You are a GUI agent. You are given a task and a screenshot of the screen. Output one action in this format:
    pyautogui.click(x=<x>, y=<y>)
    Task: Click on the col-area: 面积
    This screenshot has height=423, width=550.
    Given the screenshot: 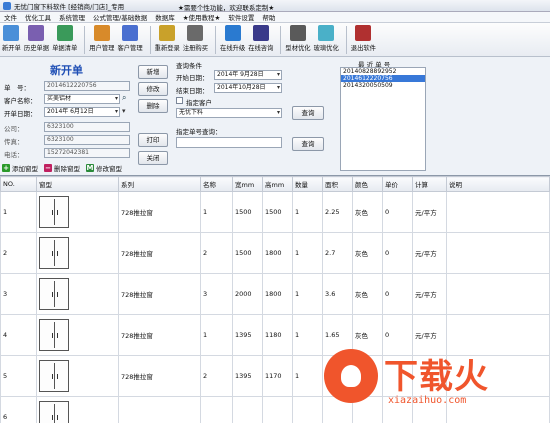 What is the action you would take?
    pyautogui.click(x=337, y=184)
    